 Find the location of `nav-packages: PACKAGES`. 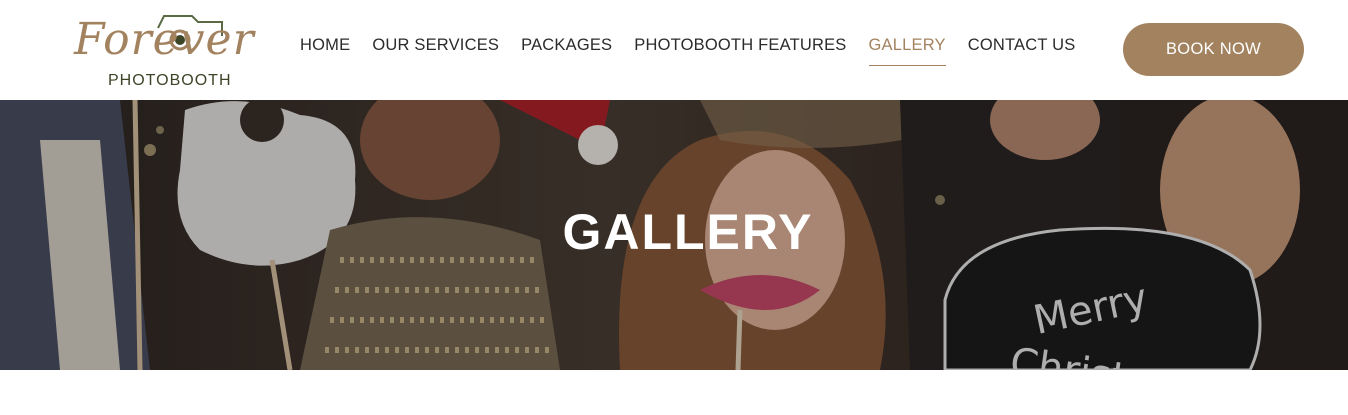

nav-packages: PACKAGES is located at coordinates (566, 50).